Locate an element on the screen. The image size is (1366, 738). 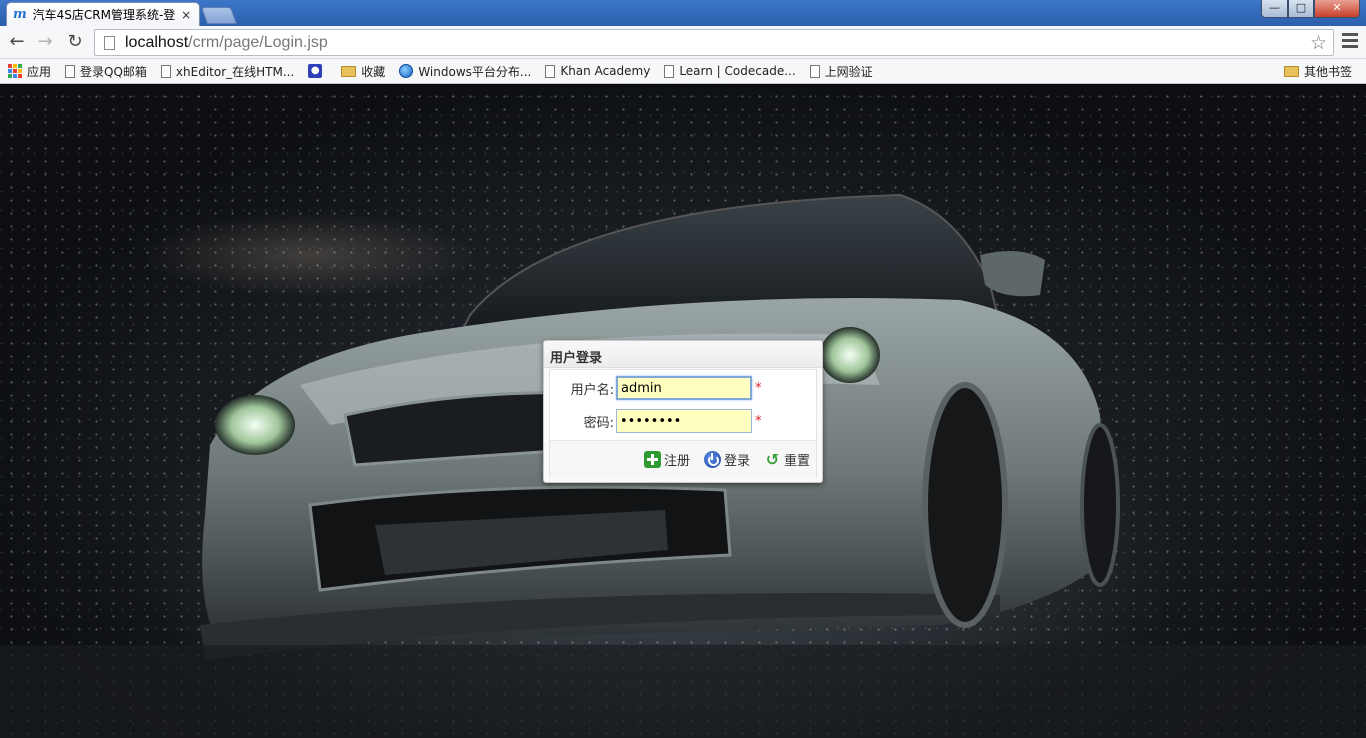
username-row: 用户名: * is located at coordinates (684, 388).